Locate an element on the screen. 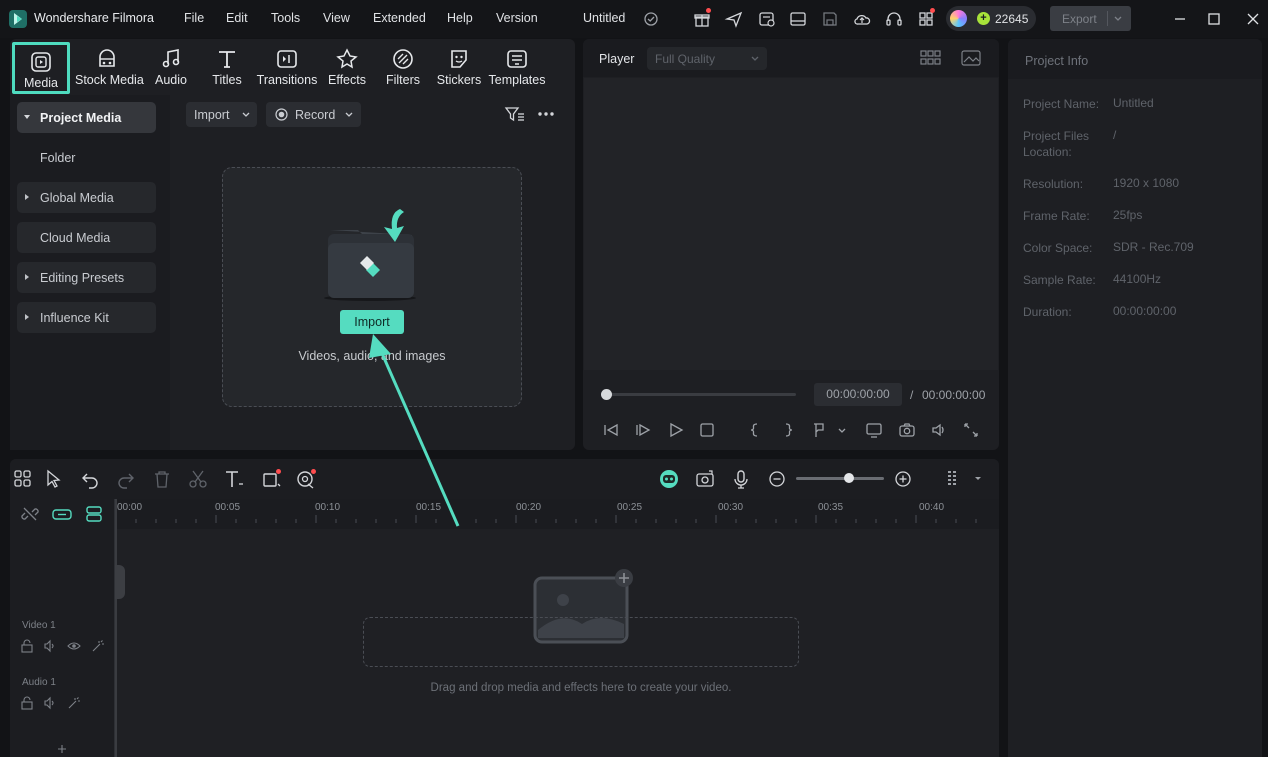  ruler-ticks is located at coordinates (546, 519).